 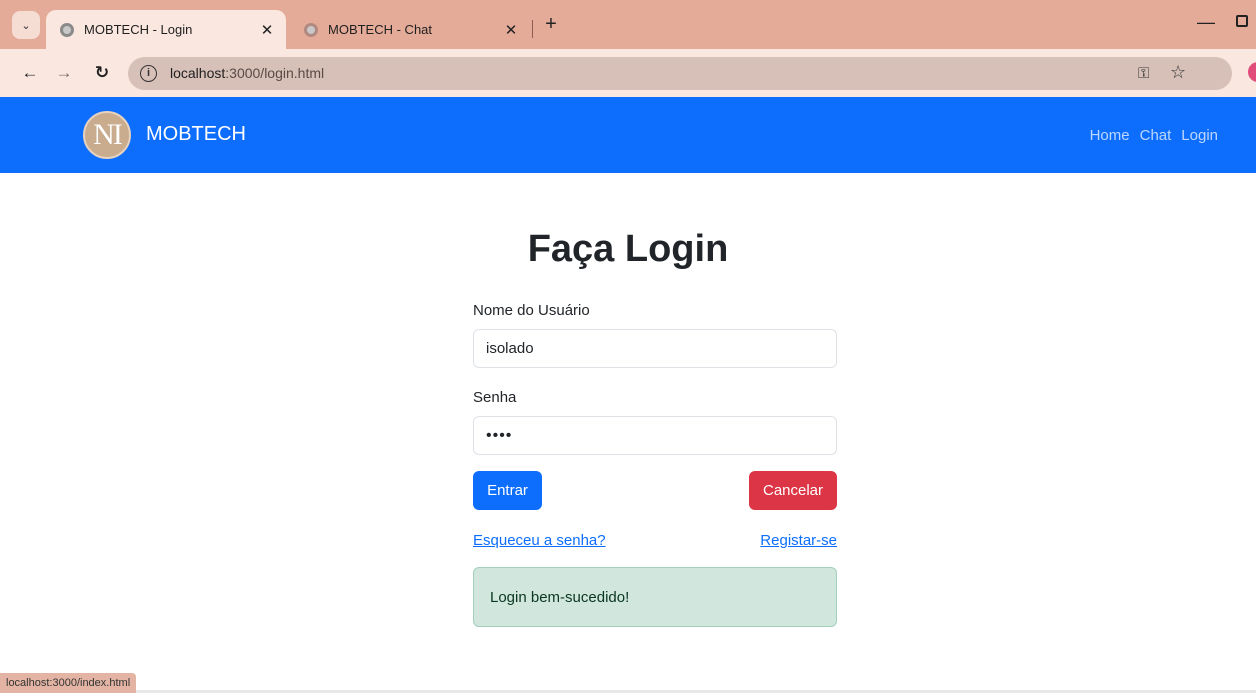 I want to click on tab-separator, so click(x=532, y=29).